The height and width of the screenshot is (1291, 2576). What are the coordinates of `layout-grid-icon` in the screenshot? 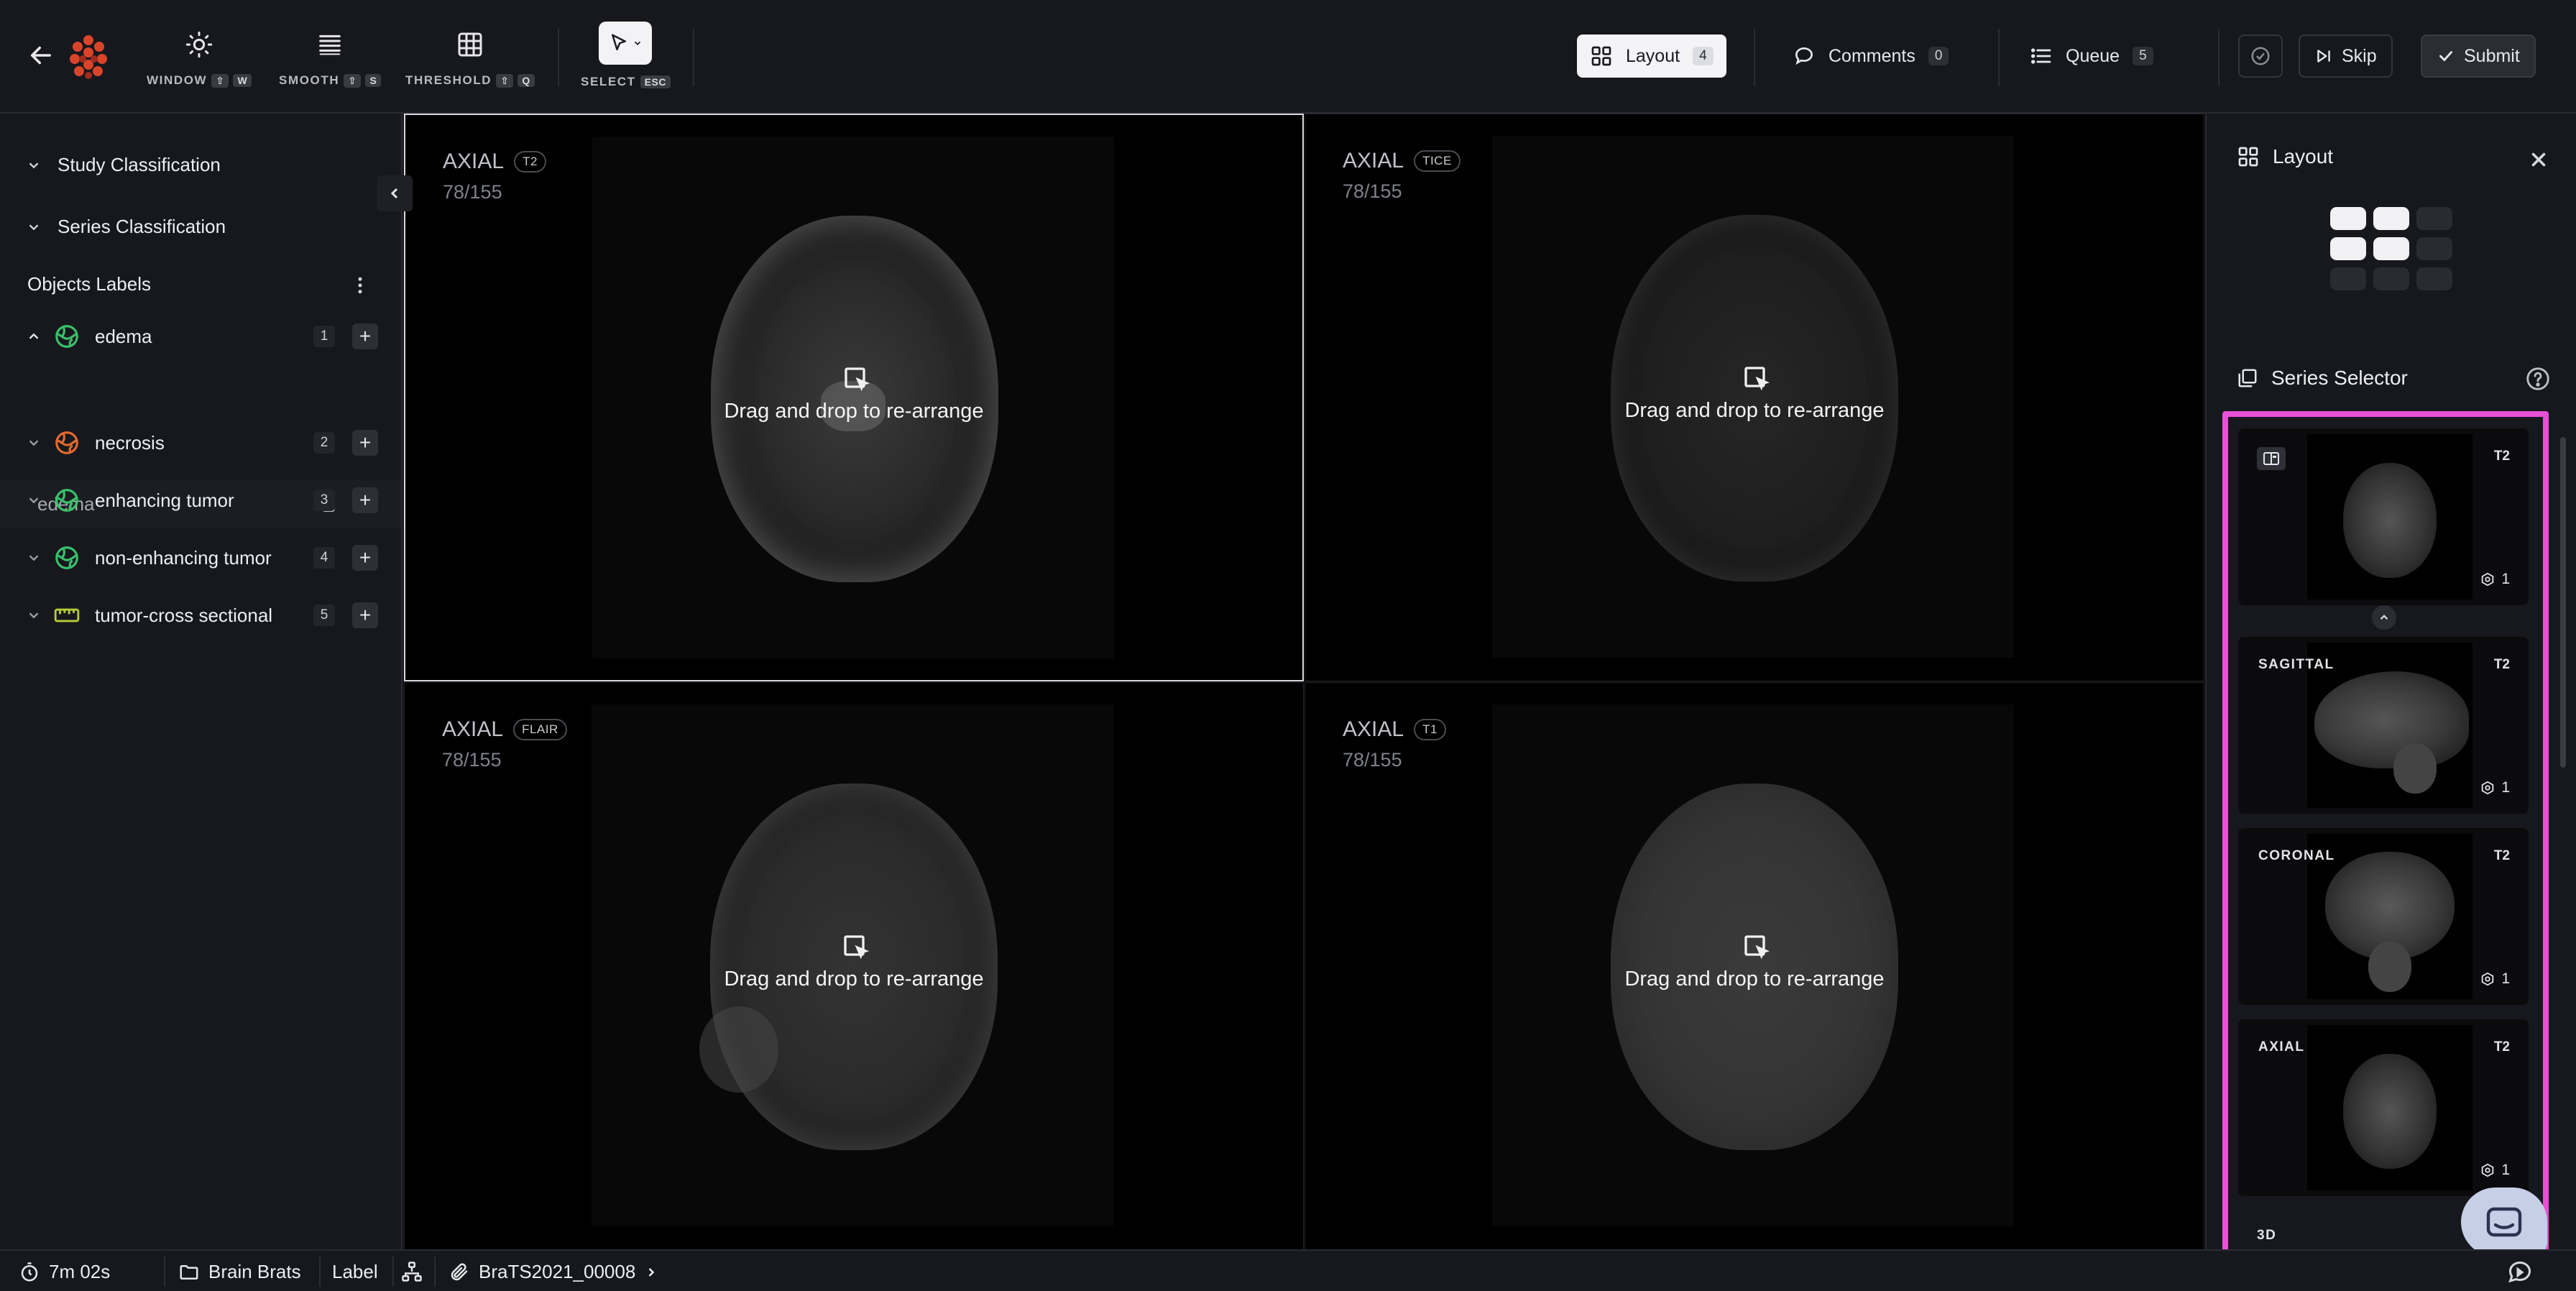 It's located at (2248, 157).